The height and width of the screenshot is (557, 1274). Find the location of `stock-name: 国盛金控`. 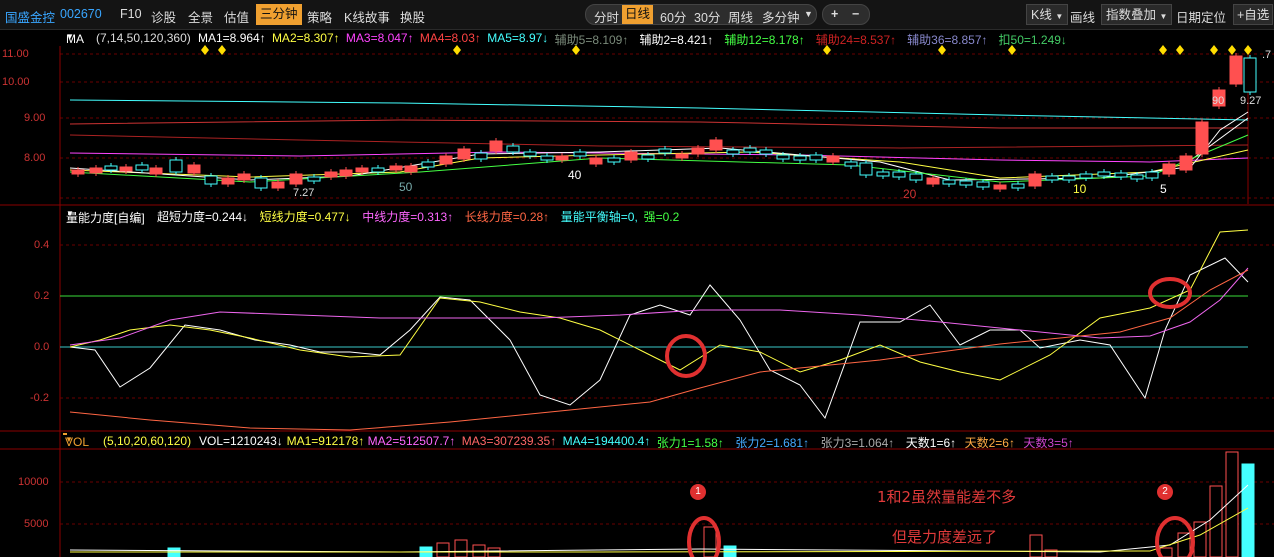

stock-name: 国盛金控 is located at coordinates (30, 18).